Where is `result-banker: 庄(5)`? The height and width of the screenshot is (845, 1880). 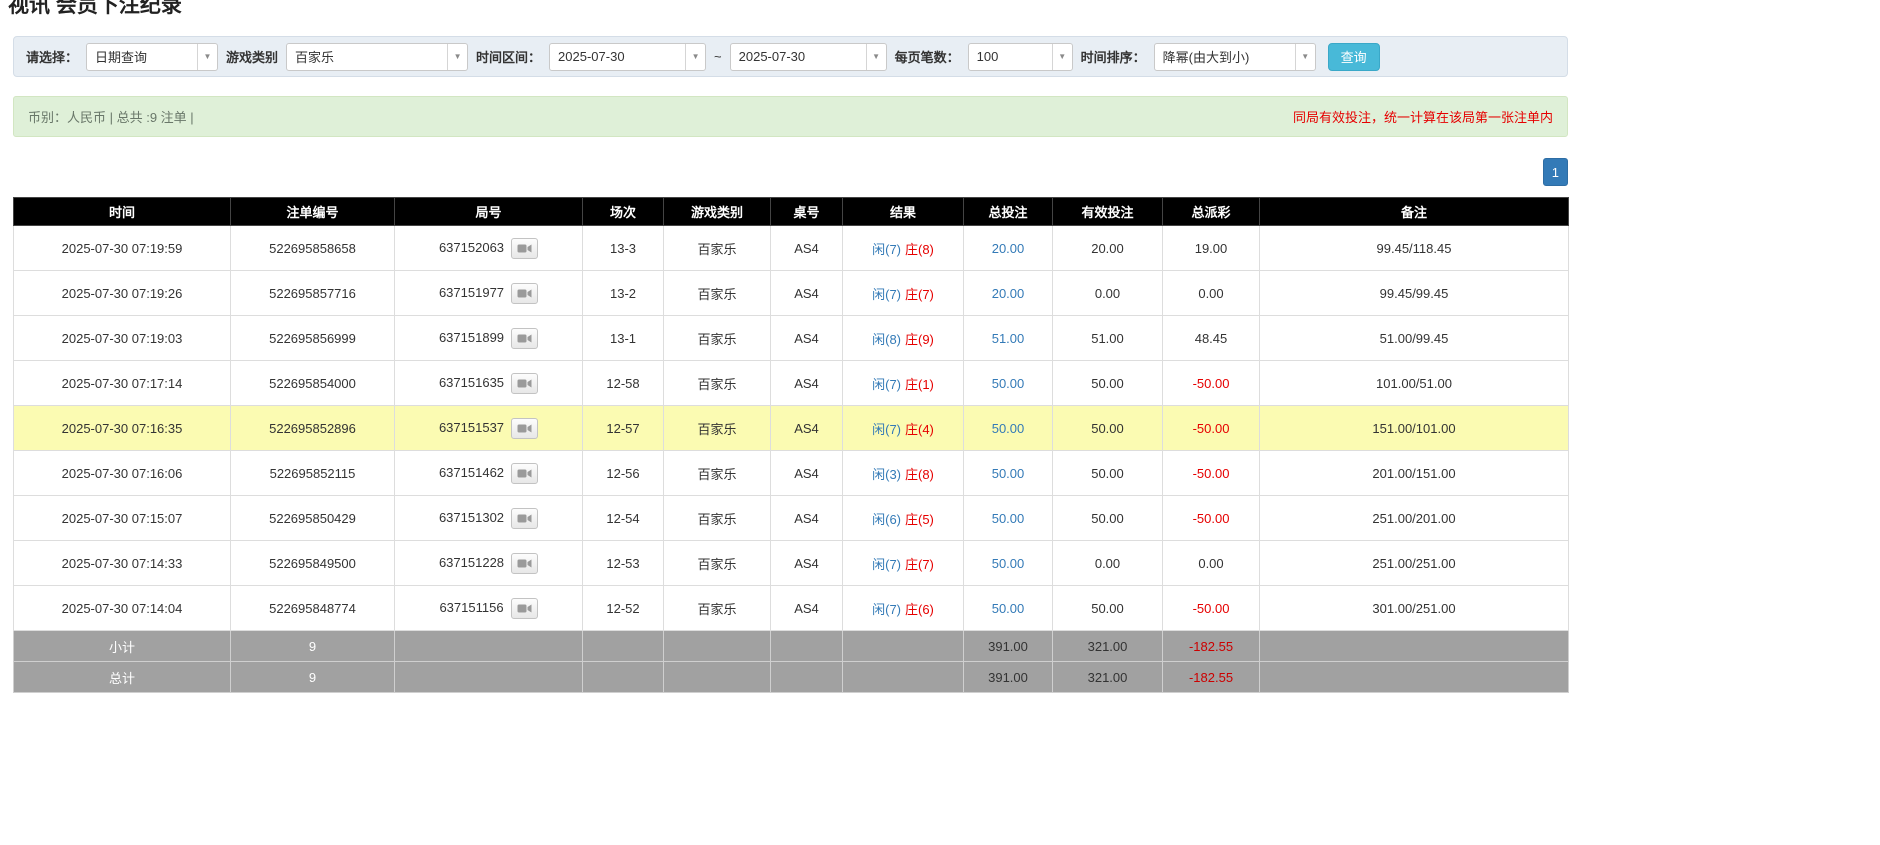
result-banker: 庄(5) is located at coordinates (919, 519).